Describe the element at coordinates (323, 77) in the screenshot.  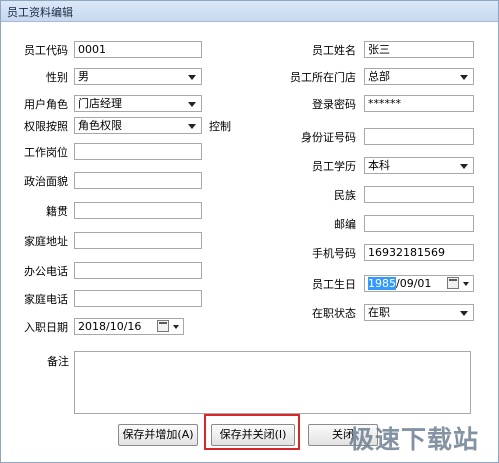
I see `store-label: 员工所在门店` at that location.